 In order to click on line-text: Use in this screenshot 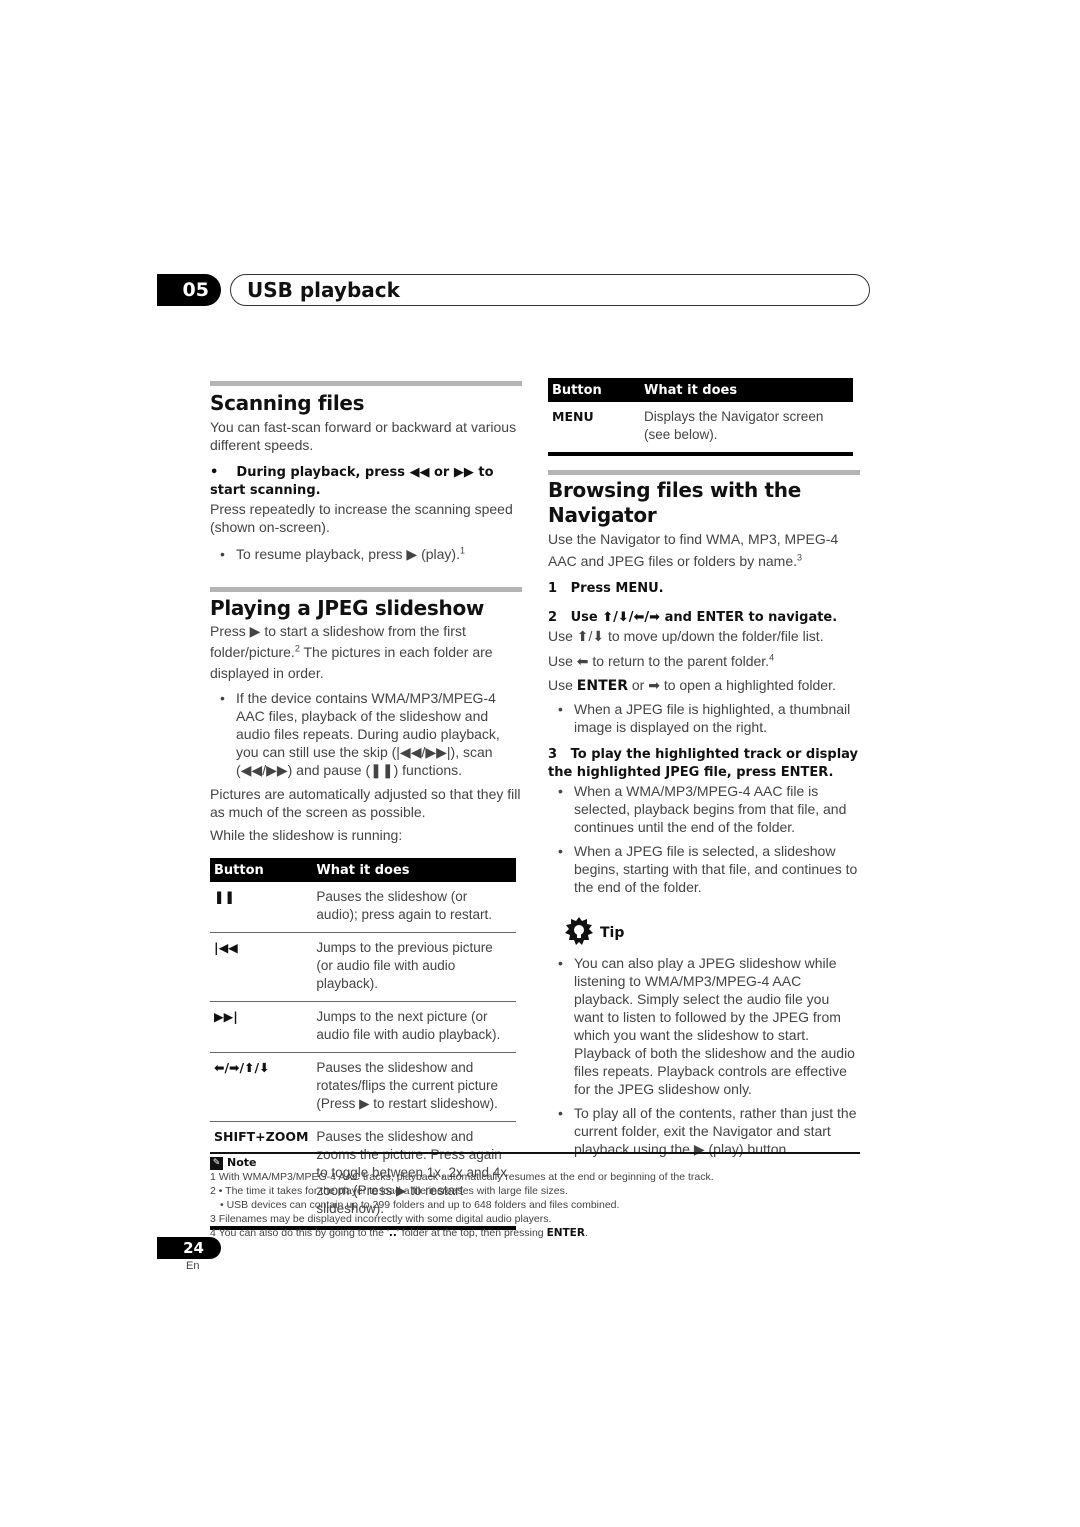, I will do `click(562, 685)`.